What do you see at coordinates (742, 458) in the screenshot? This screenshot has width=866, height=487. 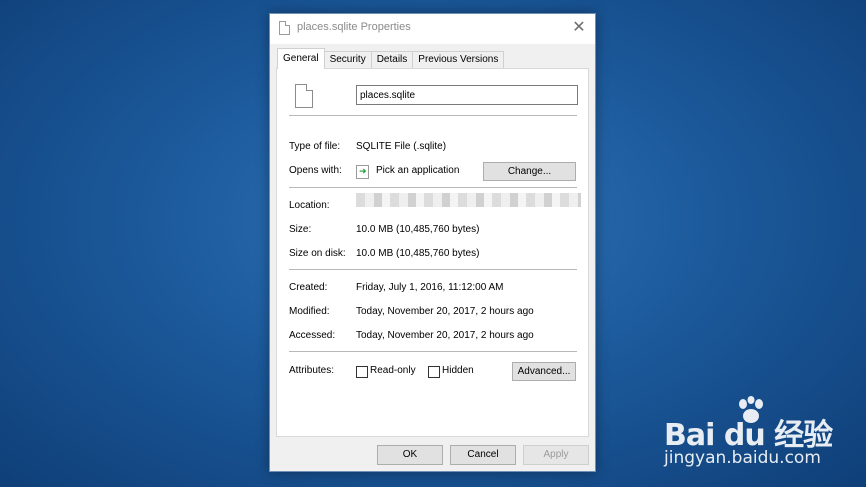 I see `watermark-url: jingyan.baidu.com` at bounding box center [742, 458].